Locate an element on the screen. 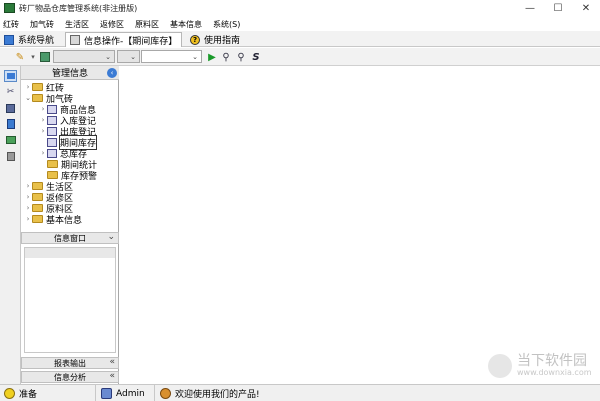  panel-header: 管理信息 ‹ is located at coordinates (70, 73).